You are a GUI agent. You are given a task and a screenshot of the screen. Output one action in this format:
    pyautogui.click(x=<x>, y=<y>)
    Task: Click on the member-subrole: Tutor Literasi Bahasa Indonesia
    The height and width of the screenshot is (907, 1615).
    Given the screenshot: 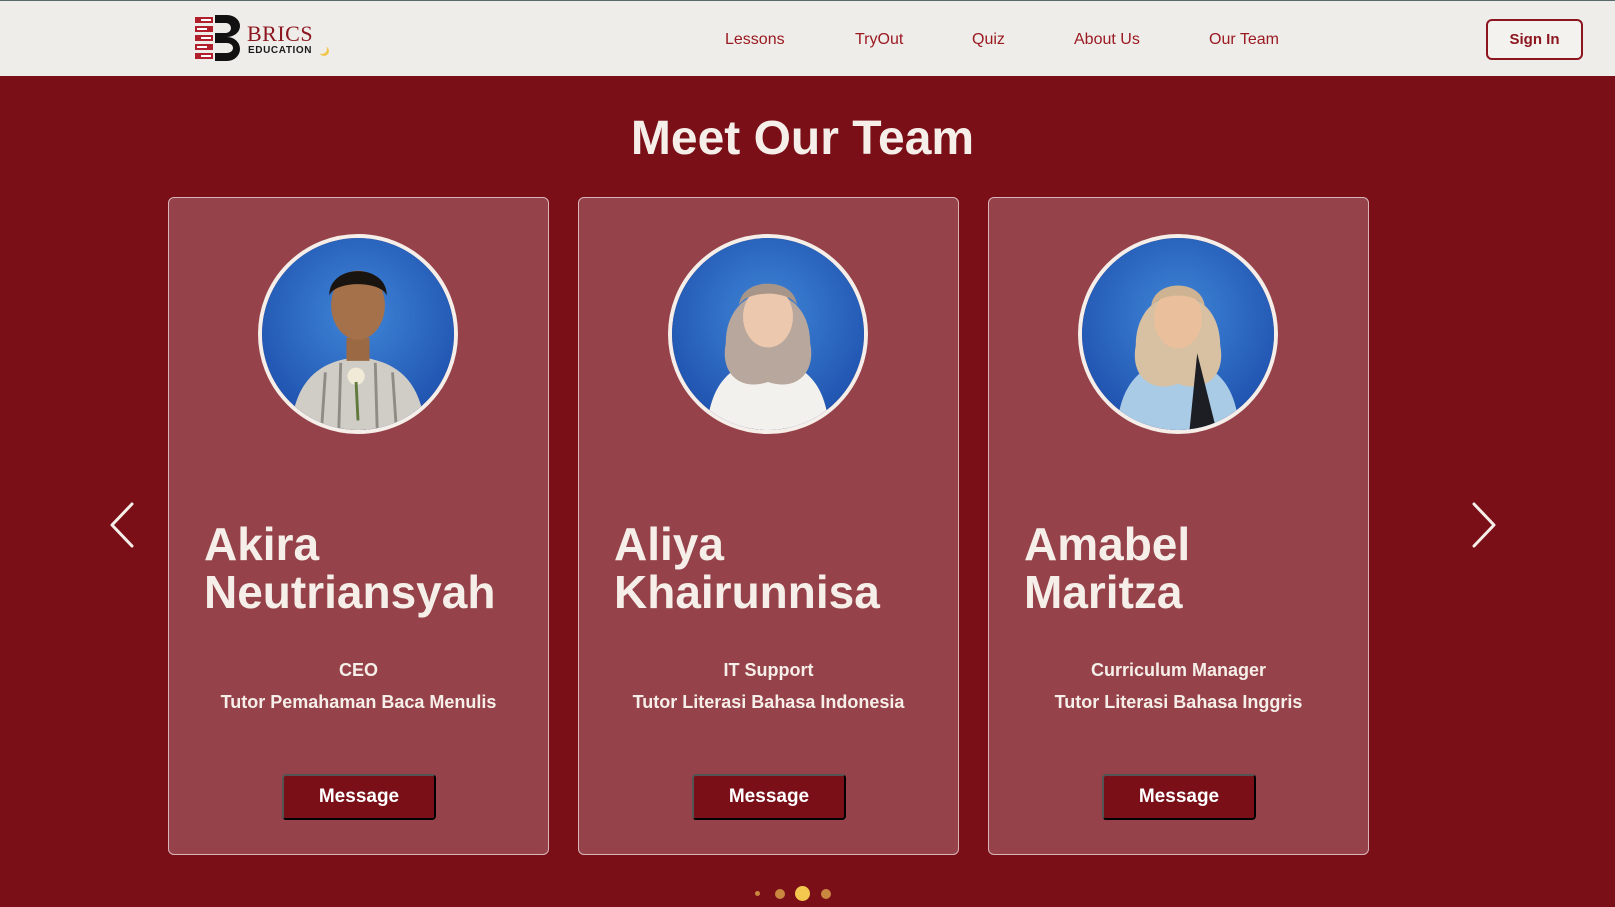 What is the action you would take?
    pyautogui.click(x=768, y=702)
    